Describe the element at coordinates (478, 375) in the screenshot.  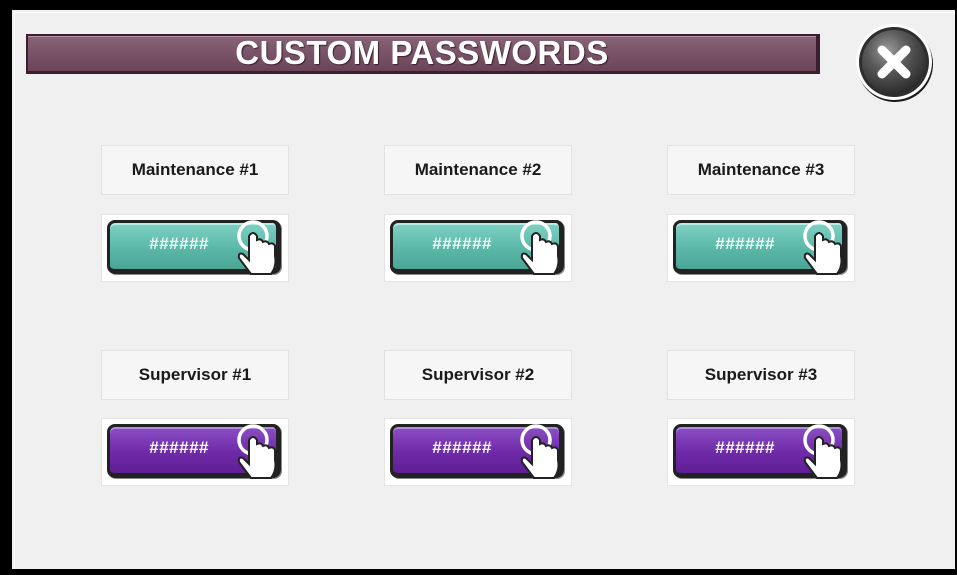
I see `label-supervisor-2: Supervisor #2` at that location.